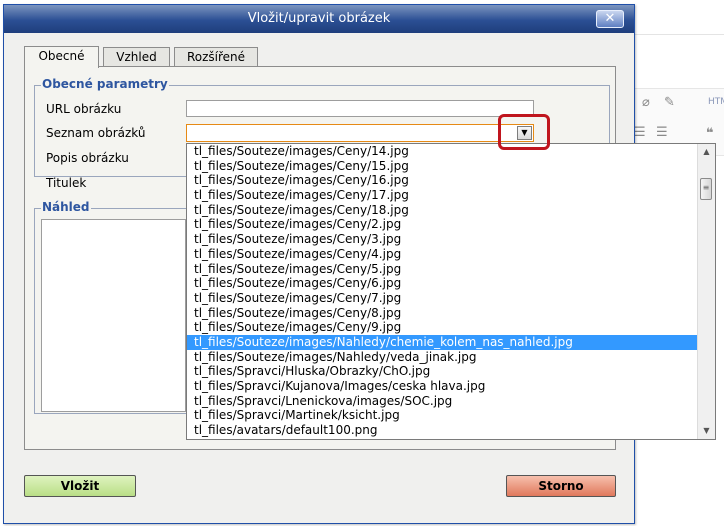 This screenshot has height=526, width=724. I want to click on tab-appearance: Vzhled, so click(136, 57).